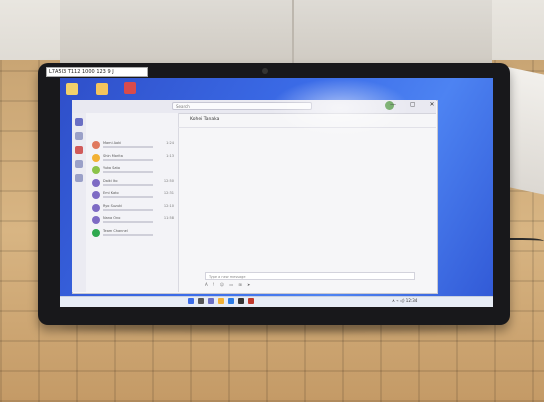 This screenshot has width=544, height=402. What do you see at coordinates (205, 119) in the screenshot?
I see `chat-title: Kohei Tanaka` at bounding box center [205, 119].